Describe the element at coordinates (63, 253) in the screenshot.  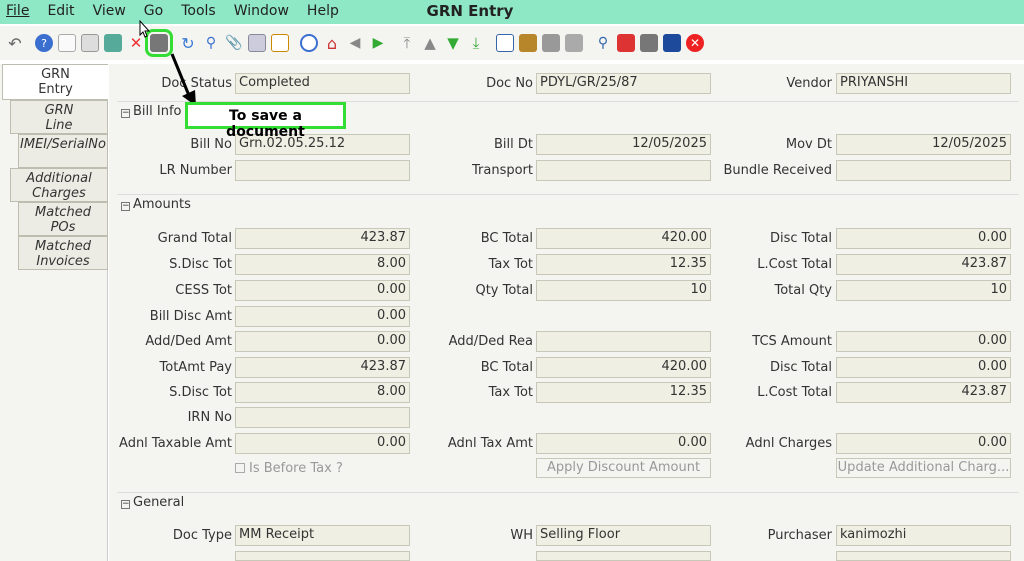
I see `tab-matched-invoices: Matched Invoices` at that location.